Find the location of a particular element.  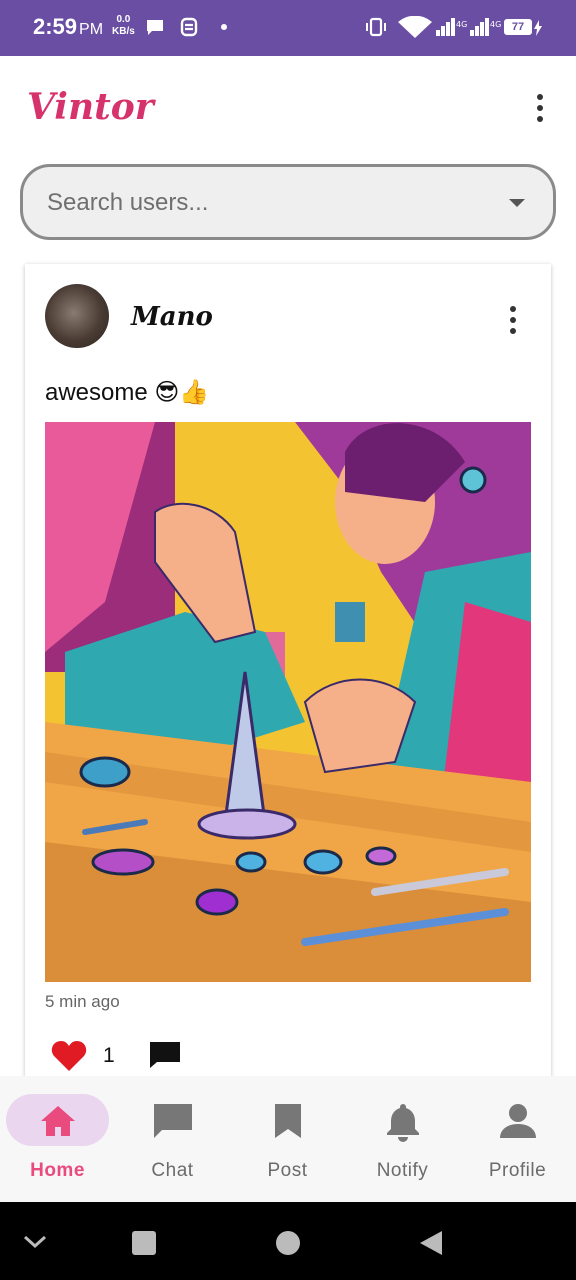

person-icon is located at coordinates (518, 1121).